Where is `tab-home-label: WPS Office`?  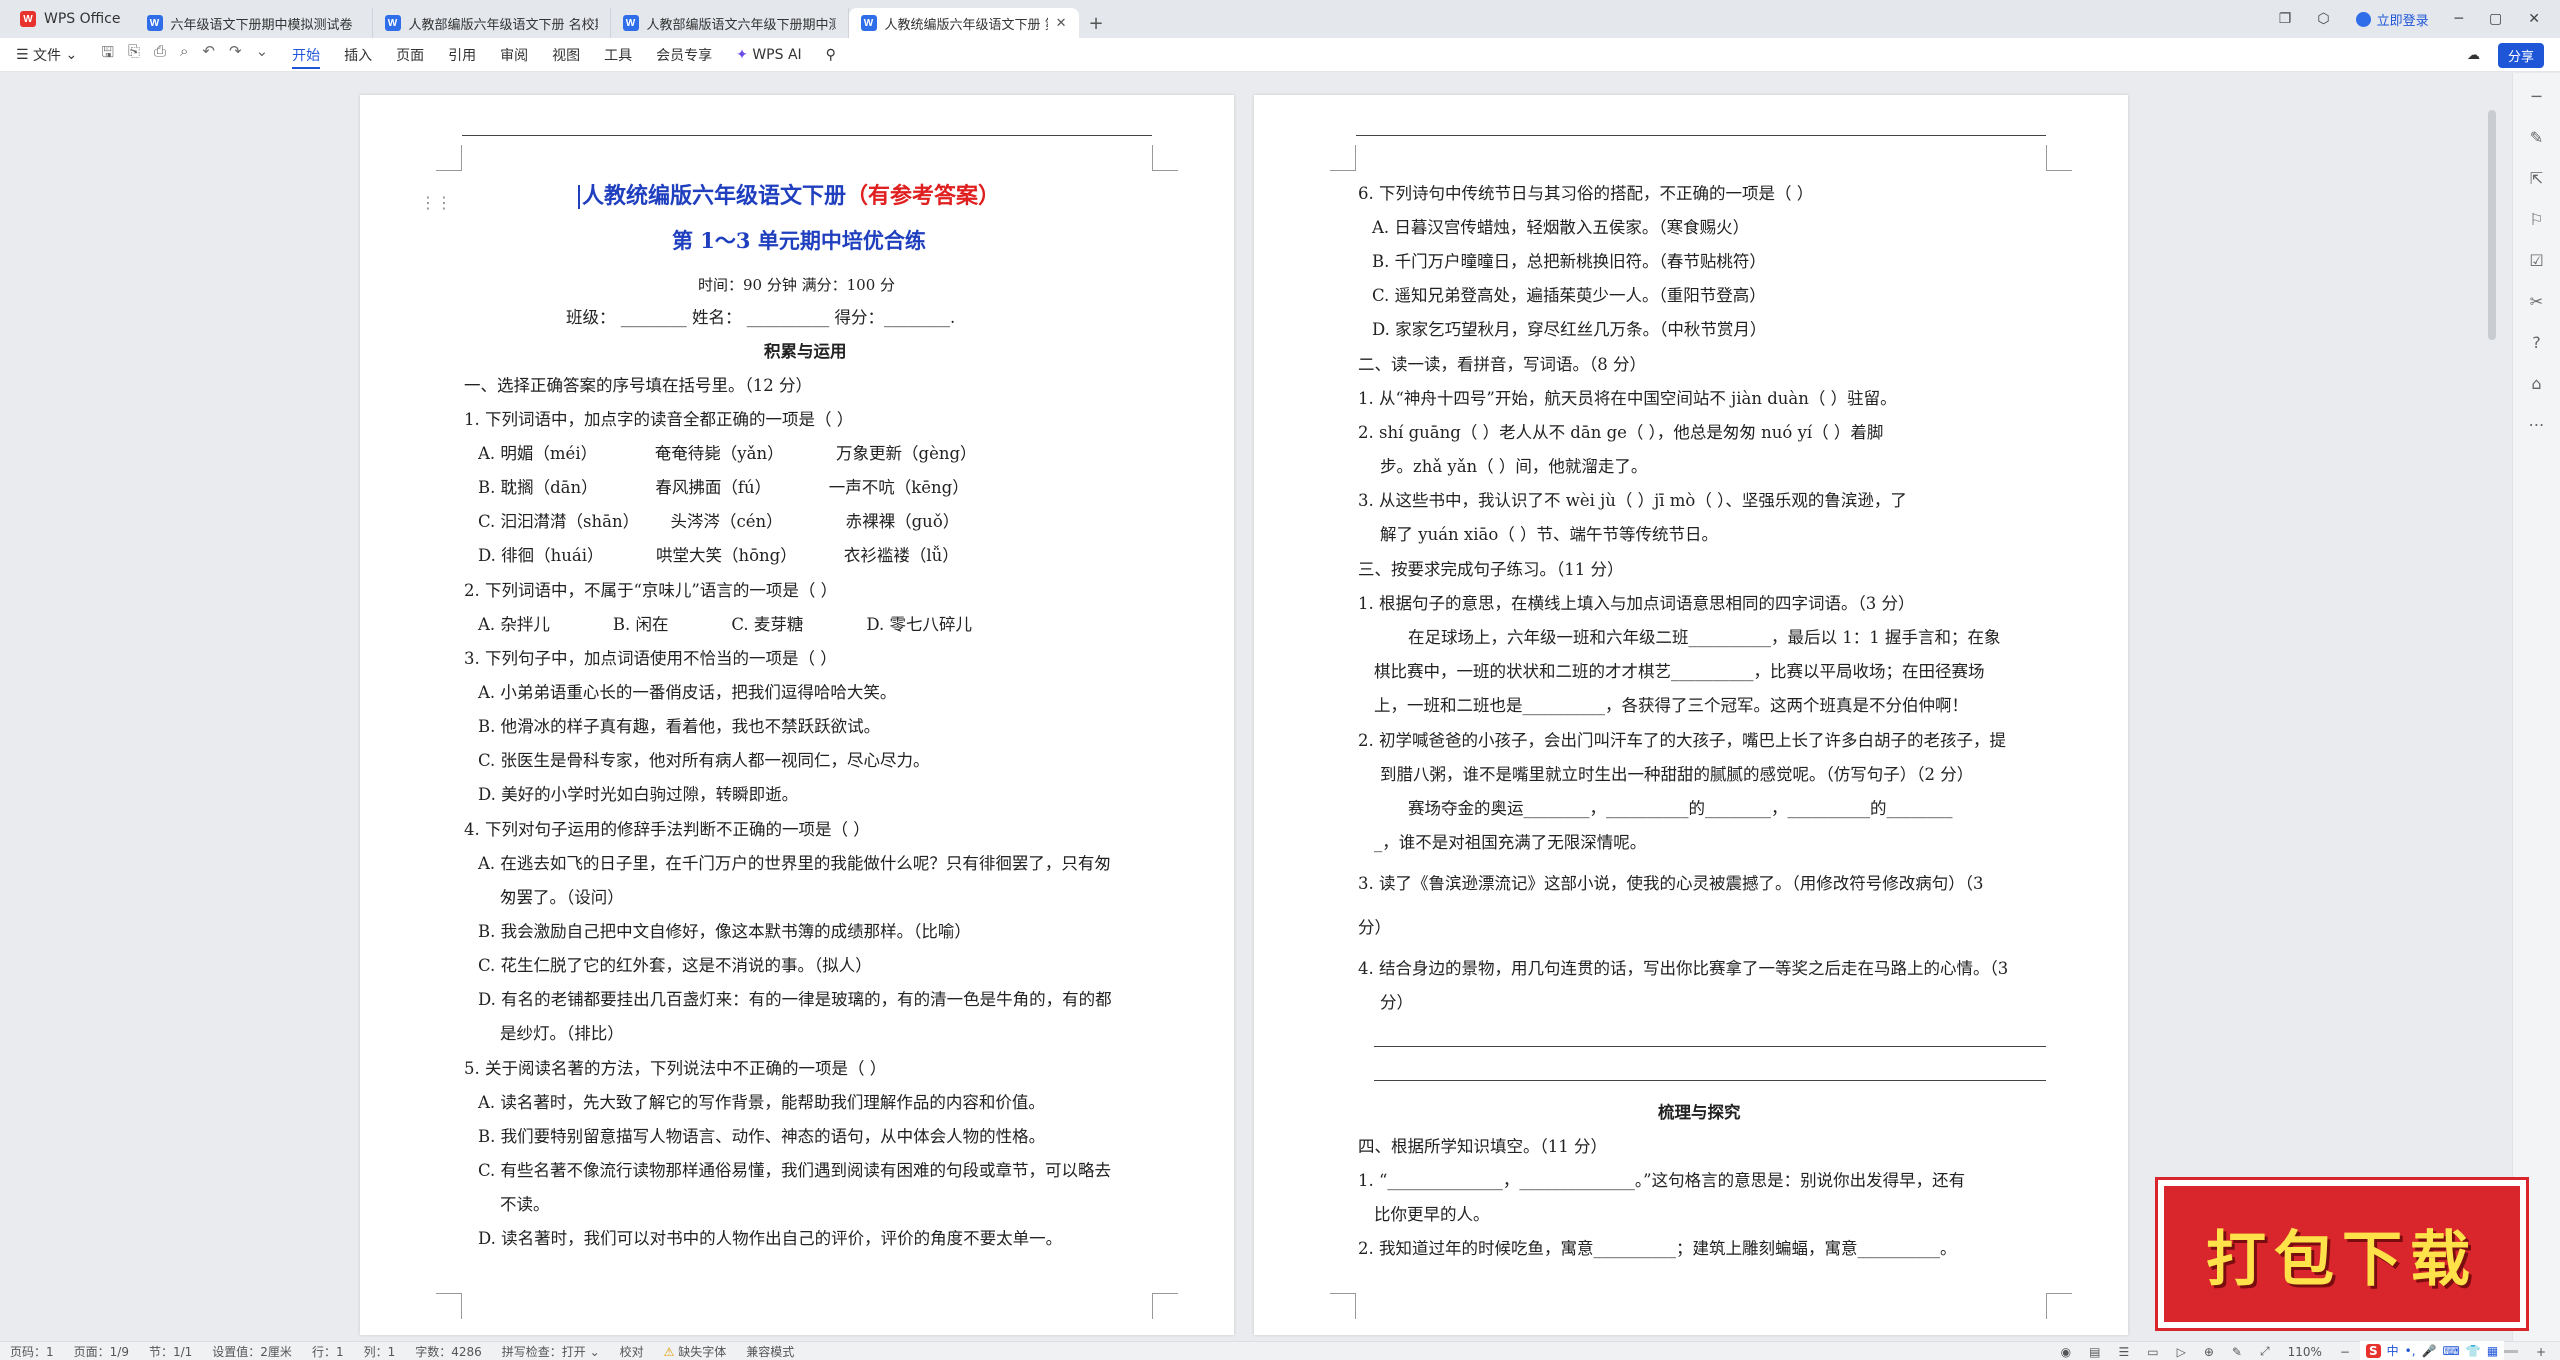
tab-home-label: WPS Office is located at coordinates (82, 19).